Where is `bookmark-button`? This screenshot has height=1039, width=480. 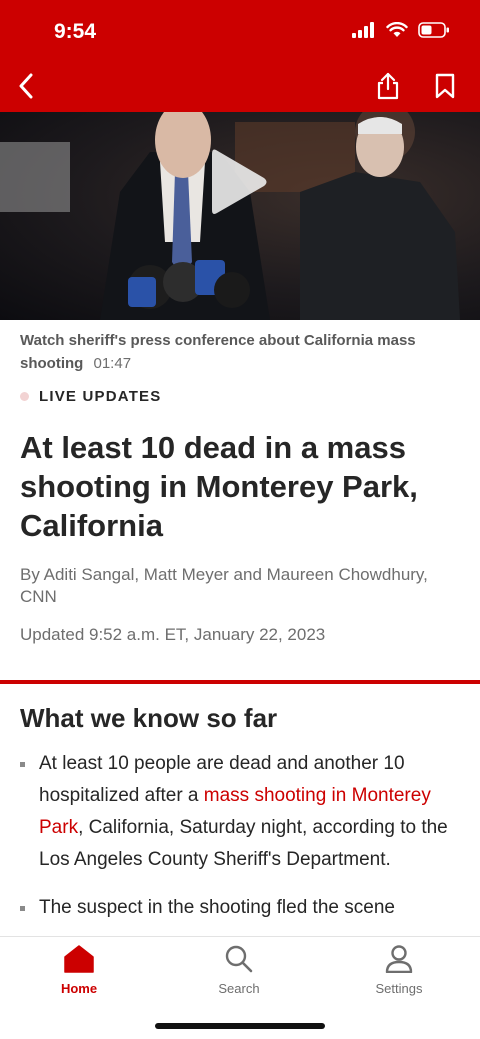 bookmark-button is located at coordinates (445, 86).